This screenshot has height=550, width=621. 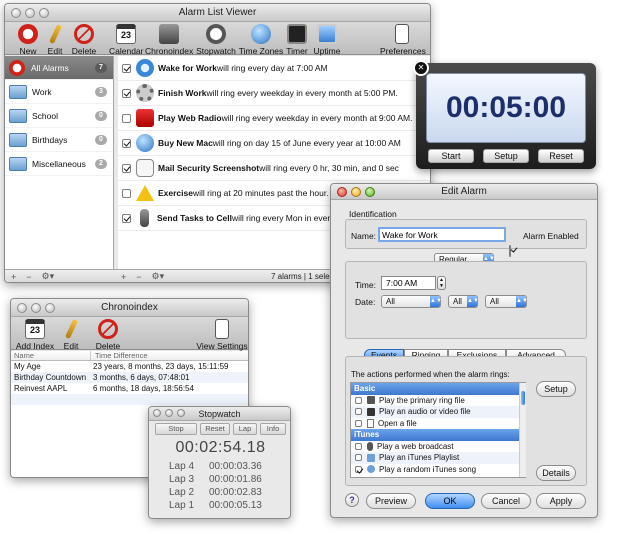 I want to click on info-button: Info, so click(x=273, y=429).